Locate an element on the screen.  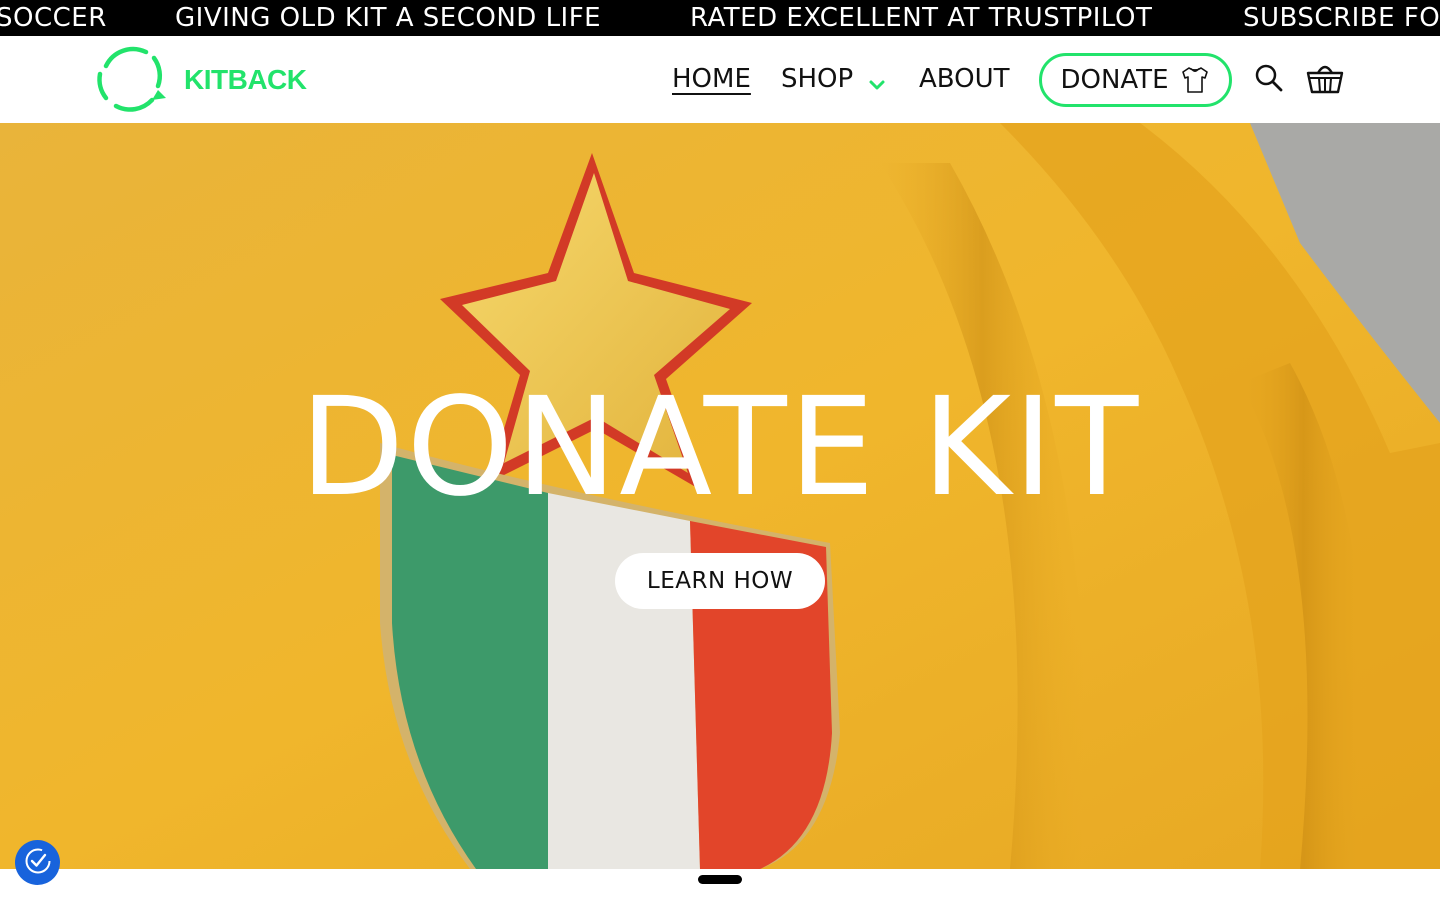
hero-title: DONATE KIT is located at coordinates (720, 448).